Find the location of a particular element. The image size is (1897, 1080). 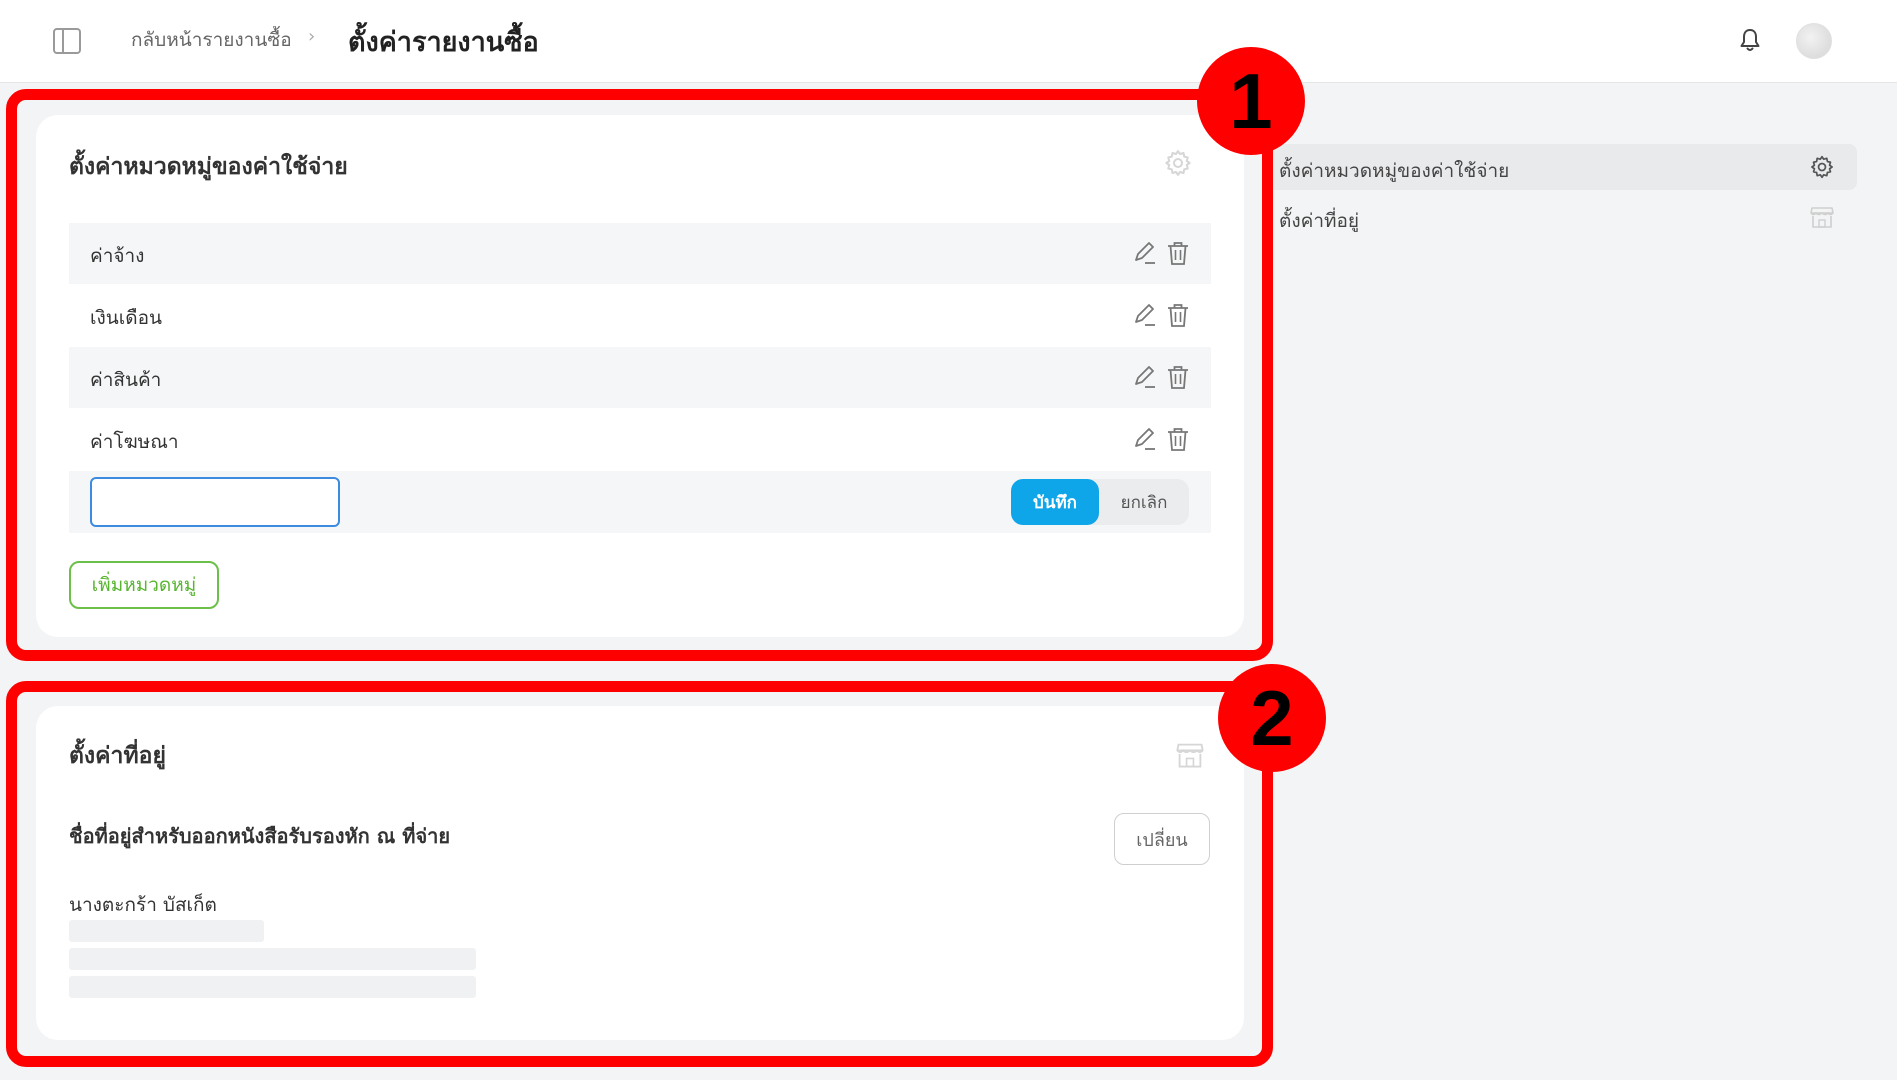

bell-icon is located at coordinates (1750, 40).